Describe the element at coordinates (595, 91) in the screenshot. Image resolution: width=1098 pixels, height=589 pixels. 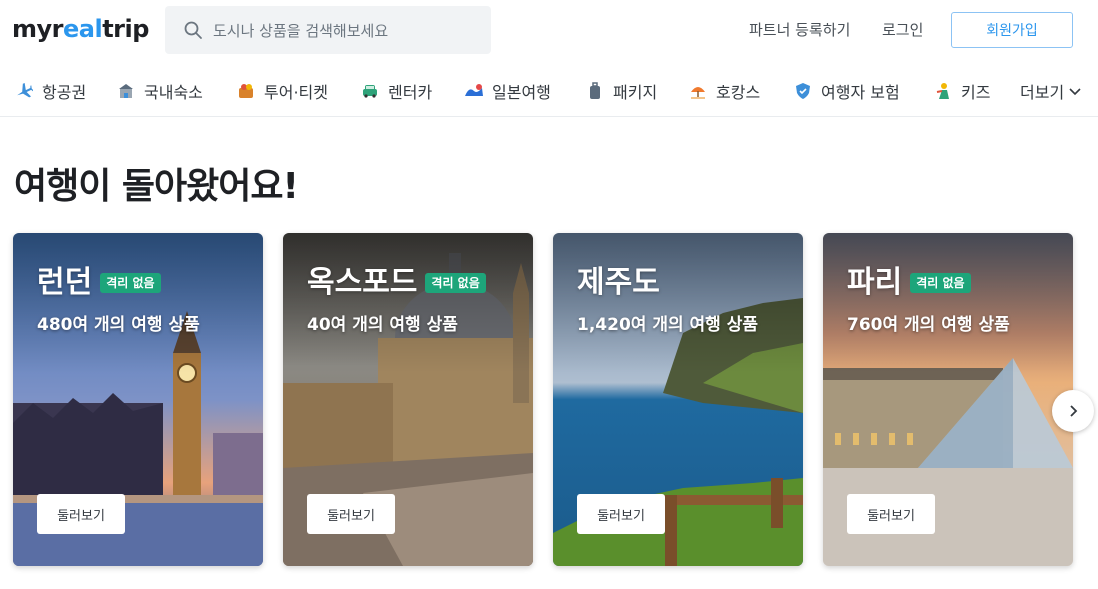
I see `luggage-icon` at that location.